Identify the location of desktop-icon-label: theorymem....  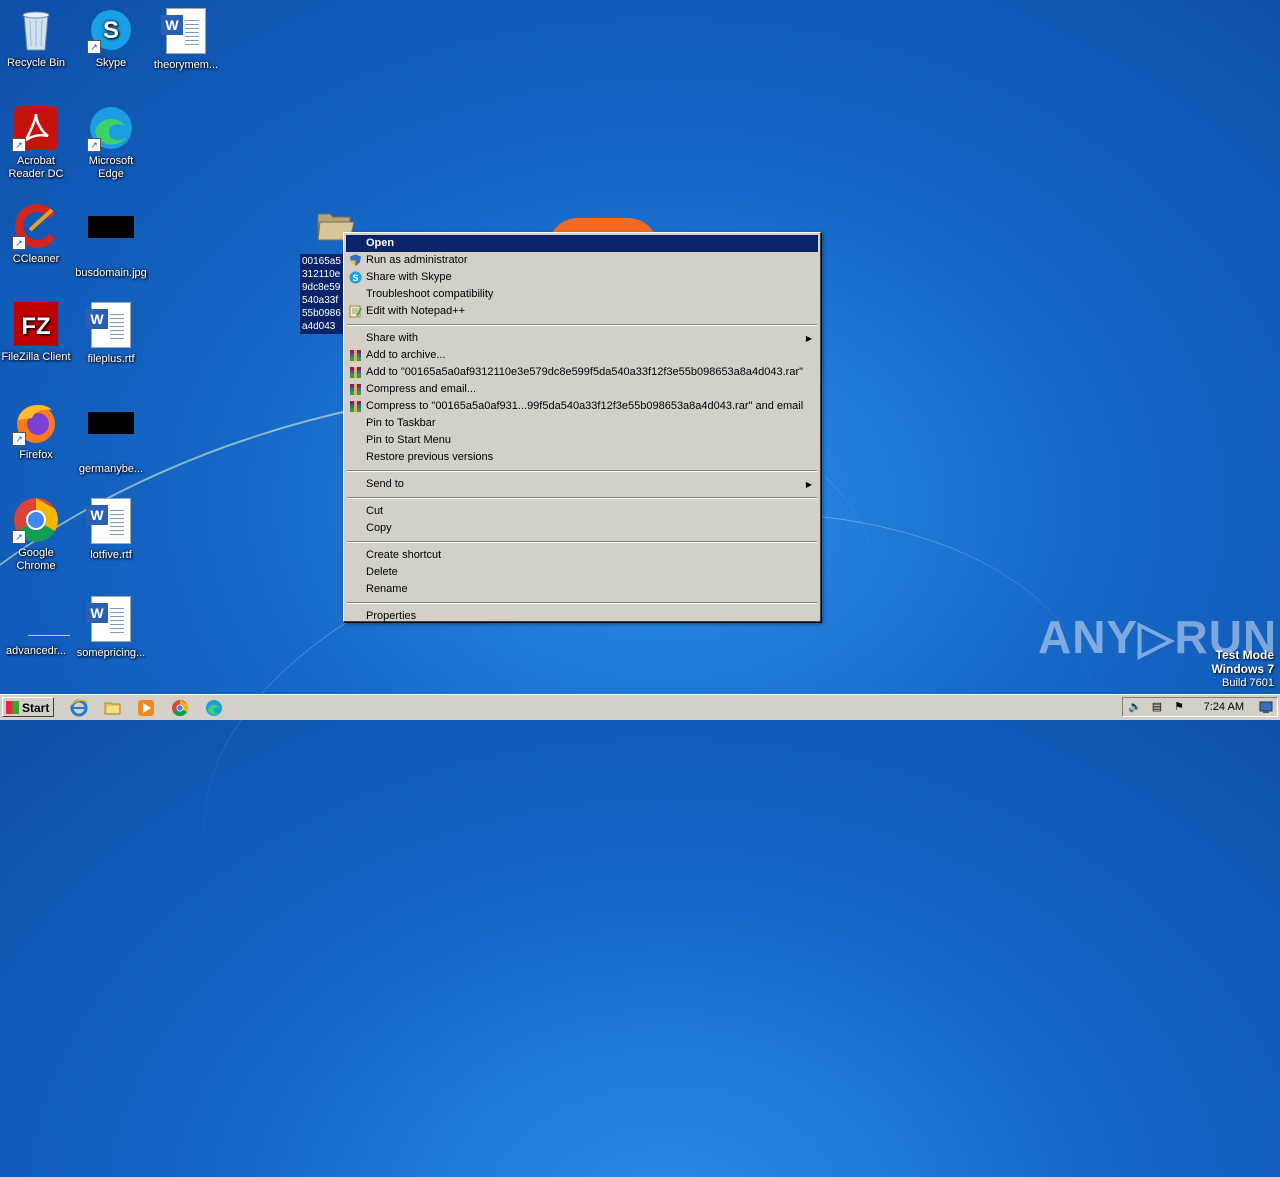
(186, 65).